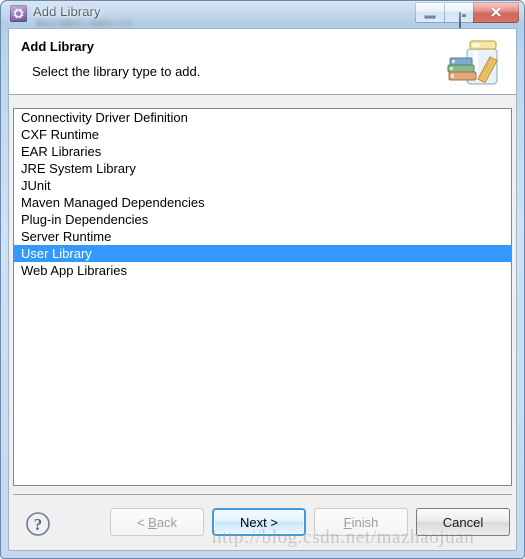 This screenshot has width=525, height=559. I want to click on close-icon: ✕, so click(496, 12).